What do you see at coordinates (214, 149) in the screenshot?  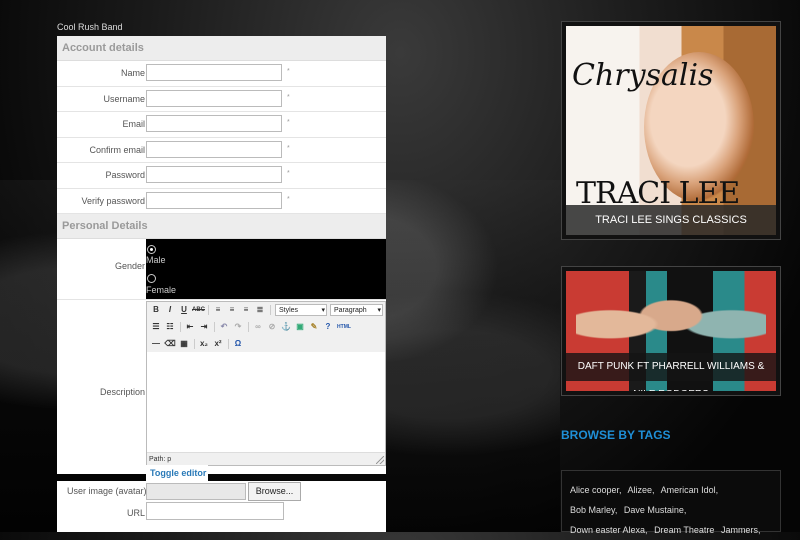 I see `confirm-email-input` at bounding box center [214, 149].